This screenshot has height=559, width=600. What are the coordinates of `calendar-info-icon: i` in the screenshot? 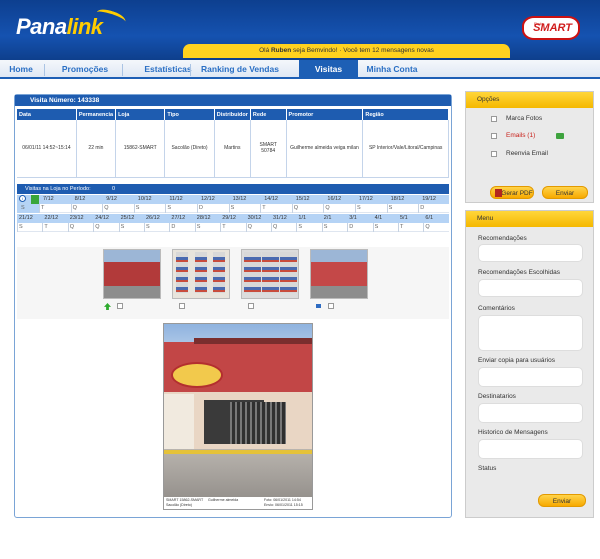 It's located at (22, 198).